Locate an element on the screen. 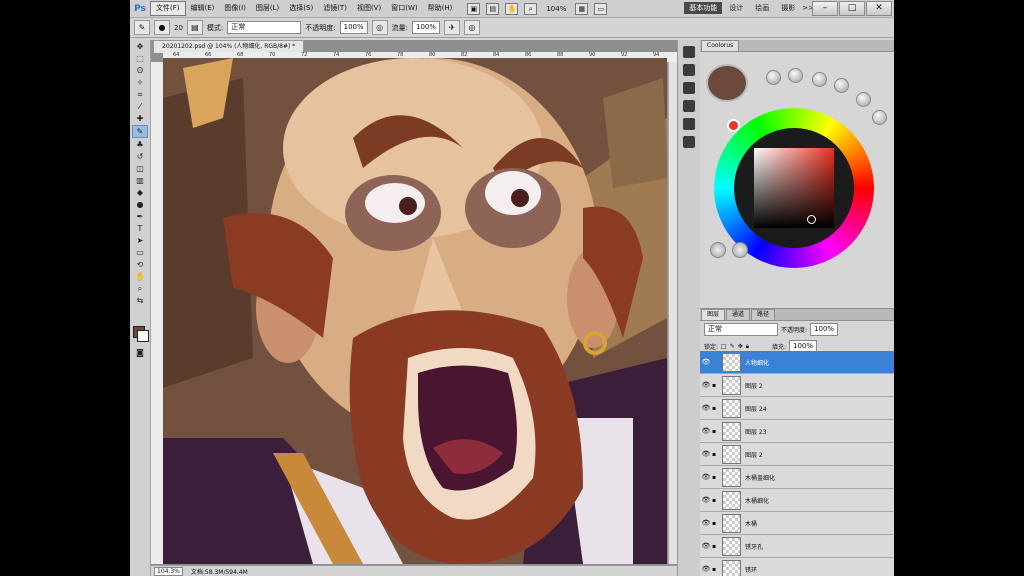  workspace-painting: 绘画 is located at coordinates (762, 8).